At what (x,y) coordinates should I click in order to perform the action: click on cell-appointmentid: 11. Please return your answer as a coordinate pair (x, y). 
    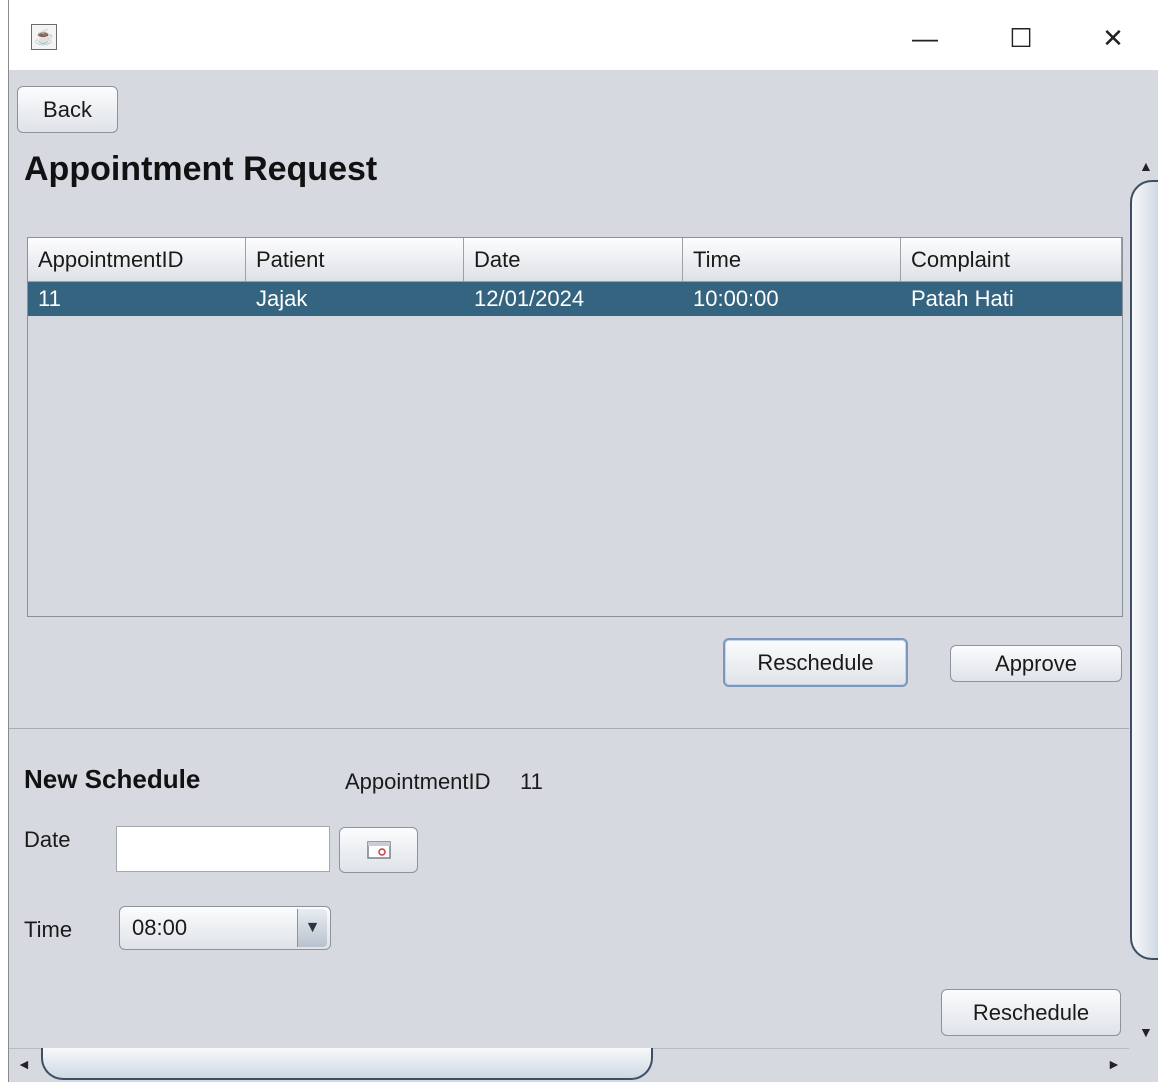
    Looking at the image, I should click on (49, 298).